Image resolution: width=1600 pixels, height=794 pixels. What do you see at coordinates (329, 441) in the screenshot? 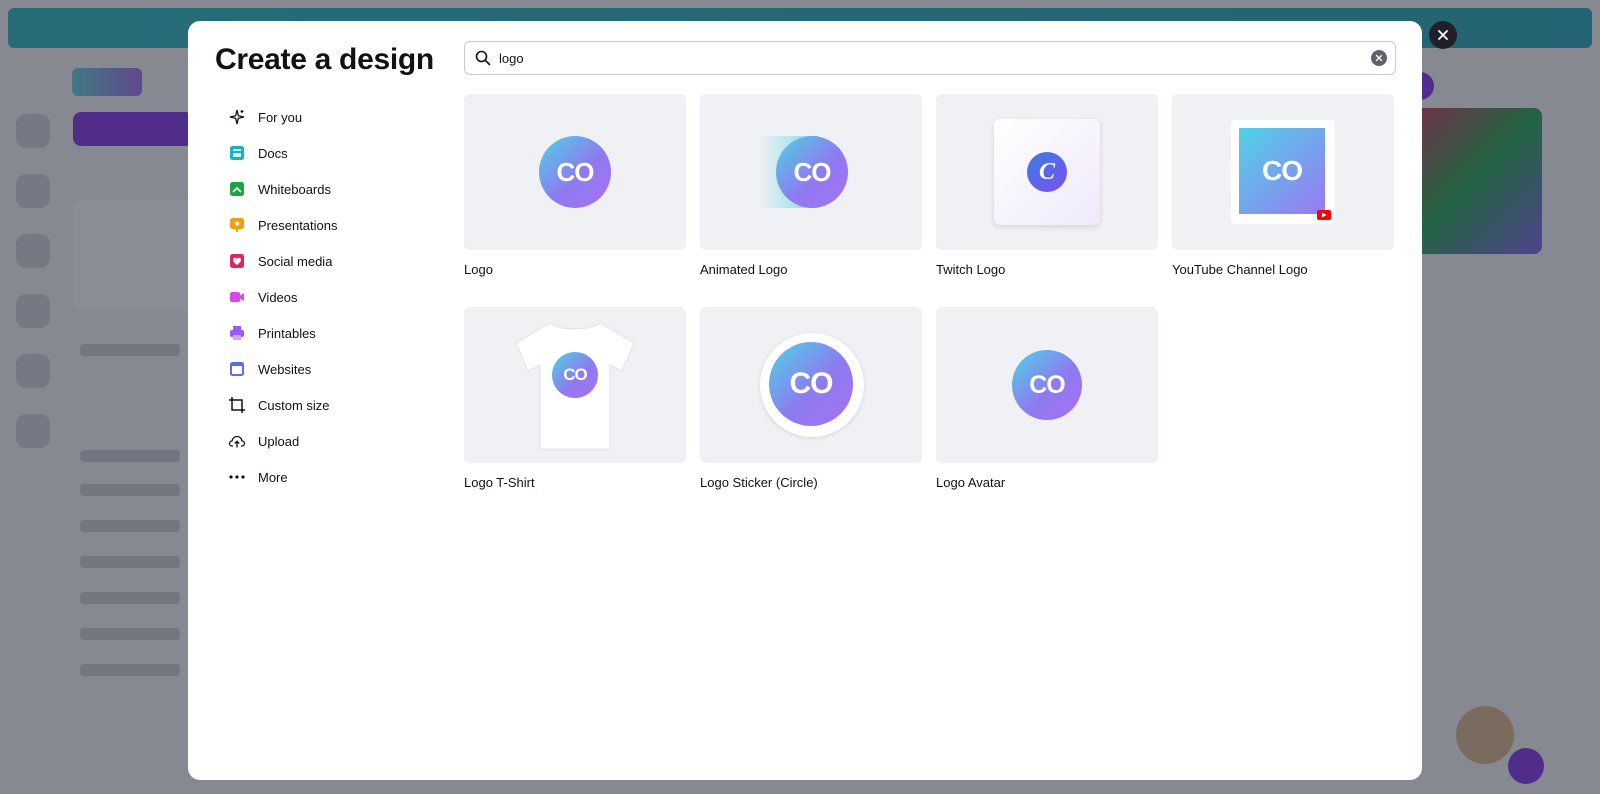
I see `category-upload: Upload` at bounding box center [329, 441].